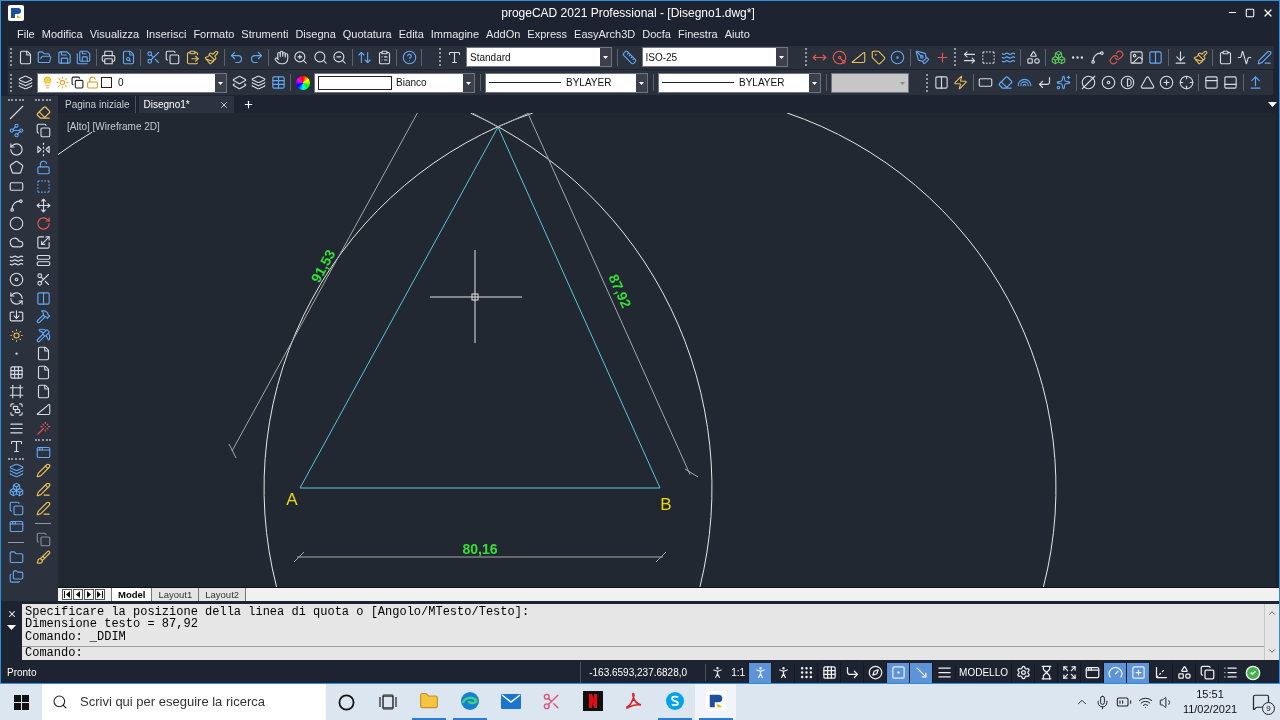 The width and height of the screenshot is (1280, 720). Describe the element at coordinates (367, 34) in the screenshot. I see `menu-item: Quotatura` at that location.